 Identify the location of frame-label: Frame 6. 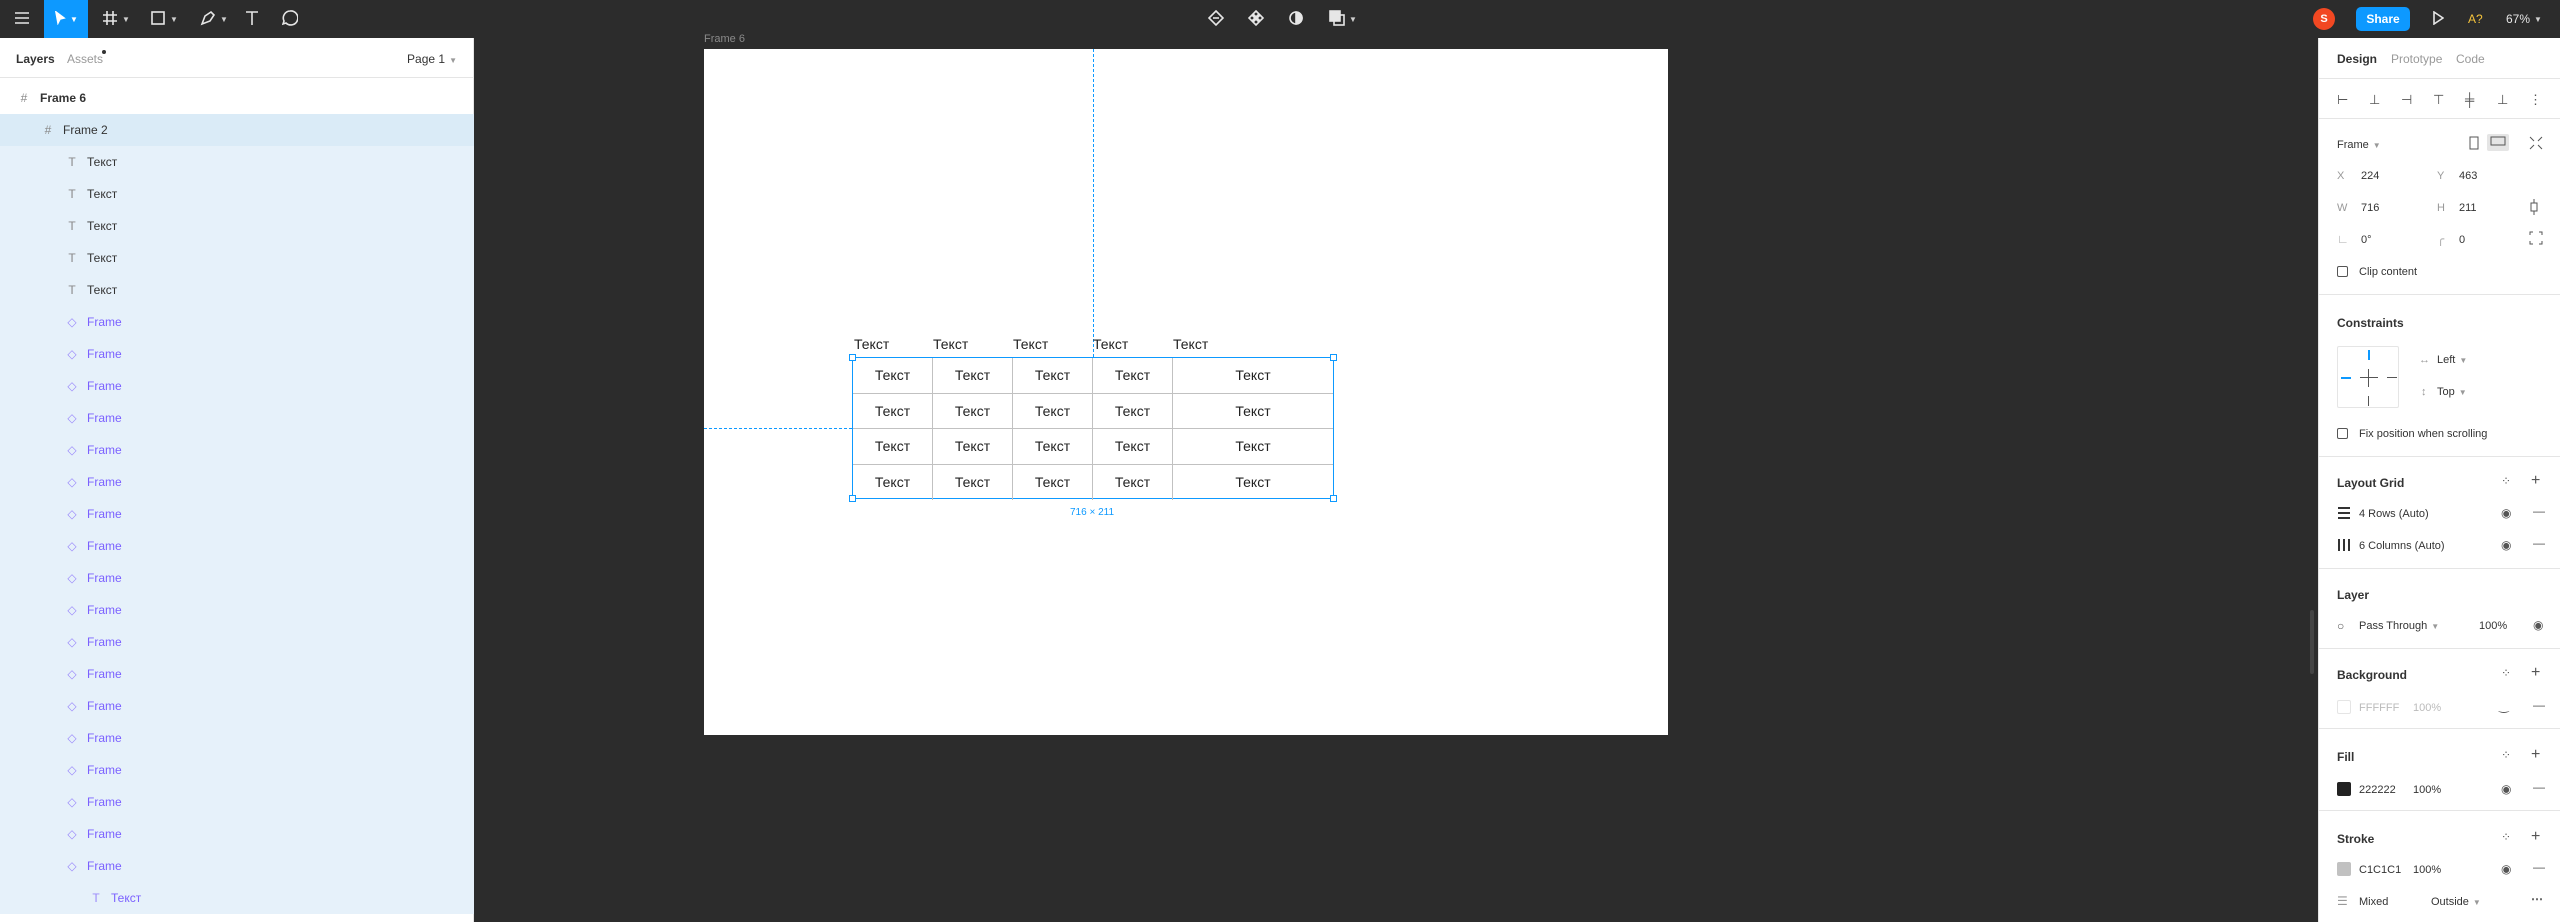
(724, 39).